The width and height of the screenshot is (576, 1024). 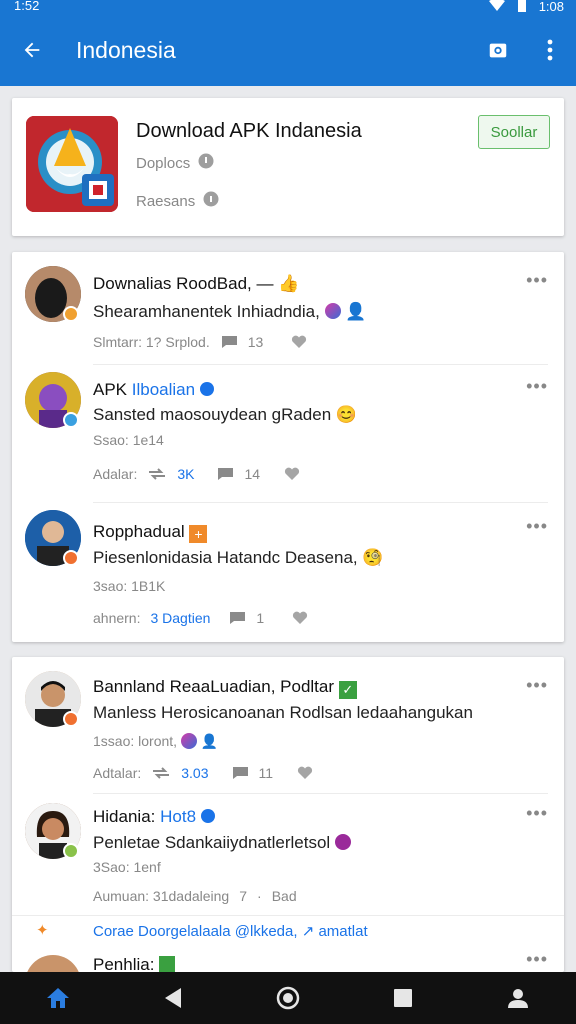 What do you see at coordinates (284, 896) in the screenshot?
I see `comment-count: Bad` at bounding box center [284, 896].